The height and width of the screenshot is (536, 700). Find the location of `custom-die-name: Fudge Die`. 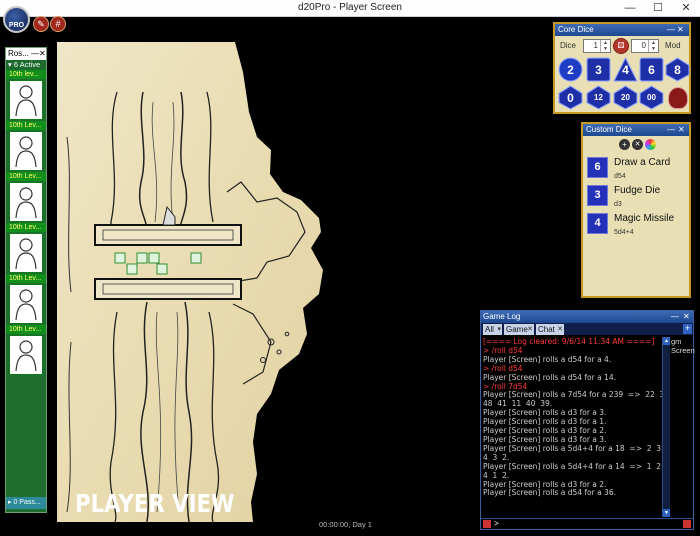

custom-die-name: Fudge Die is located at coordinates (637, 190).